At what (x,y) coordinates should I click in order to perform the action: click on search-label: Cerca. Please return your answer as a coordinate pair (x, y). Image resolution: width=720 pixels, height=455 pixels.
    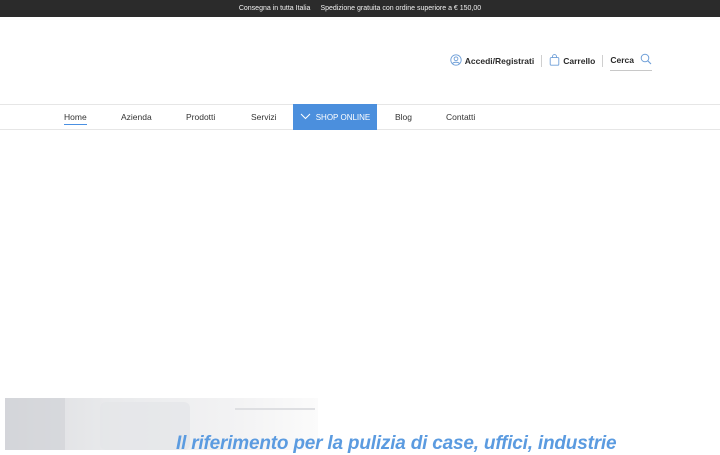
    Looking at the image, I should click on (622, 59).